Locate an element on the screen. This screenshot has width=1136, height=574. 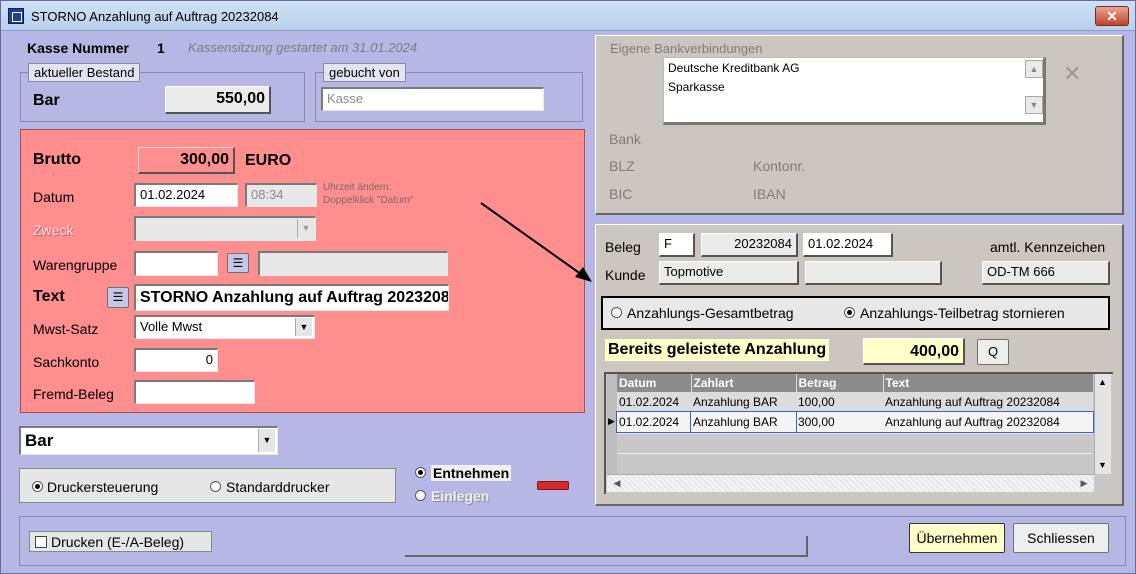
datum-field: 01.02.2024 is located at coordinates (186, 195).